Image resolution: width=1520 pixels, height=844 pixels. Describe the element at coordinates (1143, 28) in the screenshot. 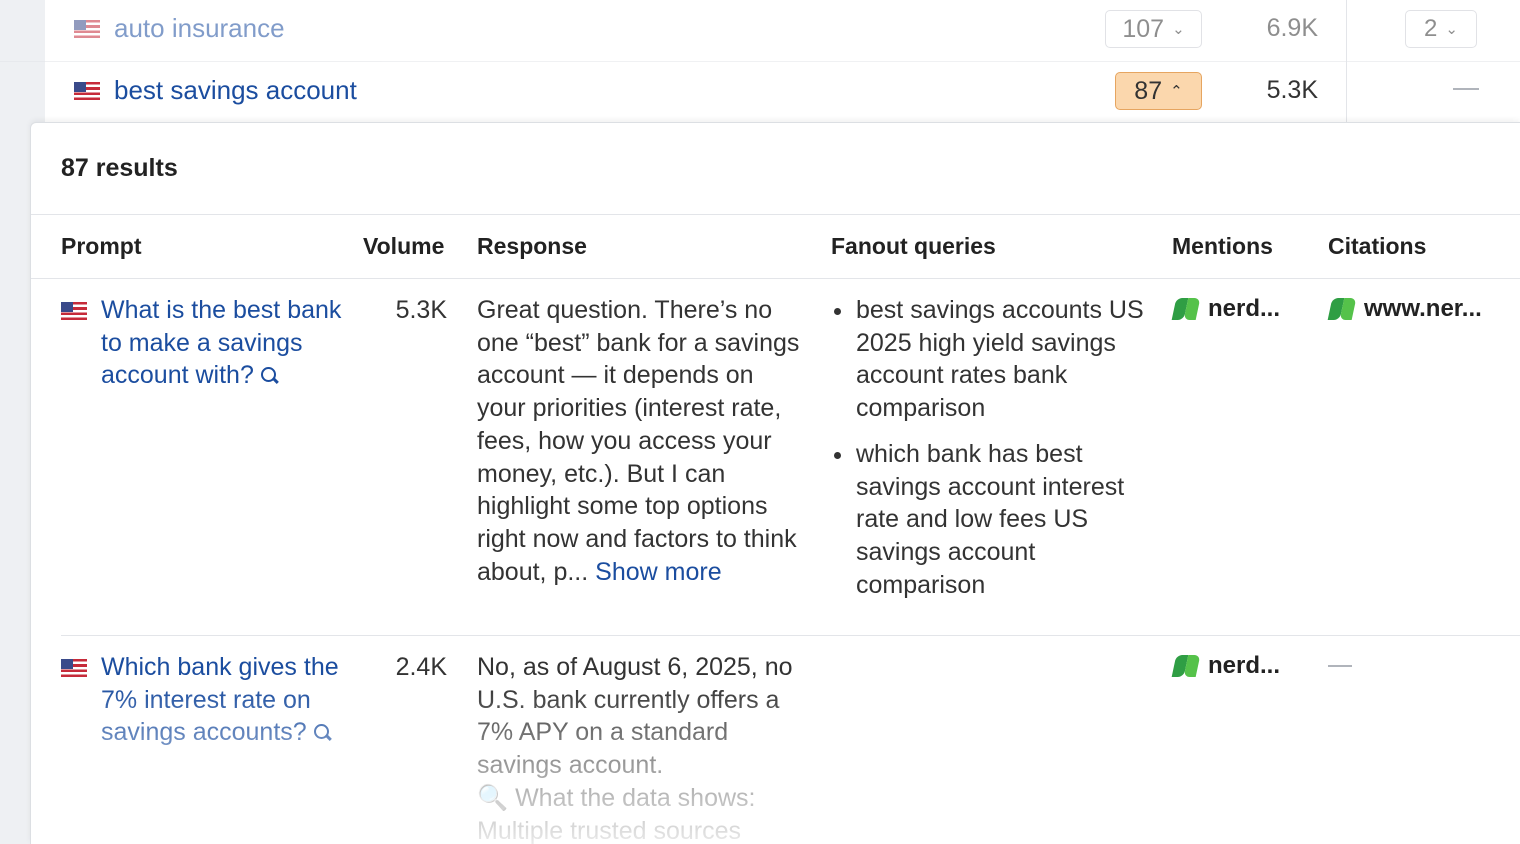

I see `results-count: 107` at that location.